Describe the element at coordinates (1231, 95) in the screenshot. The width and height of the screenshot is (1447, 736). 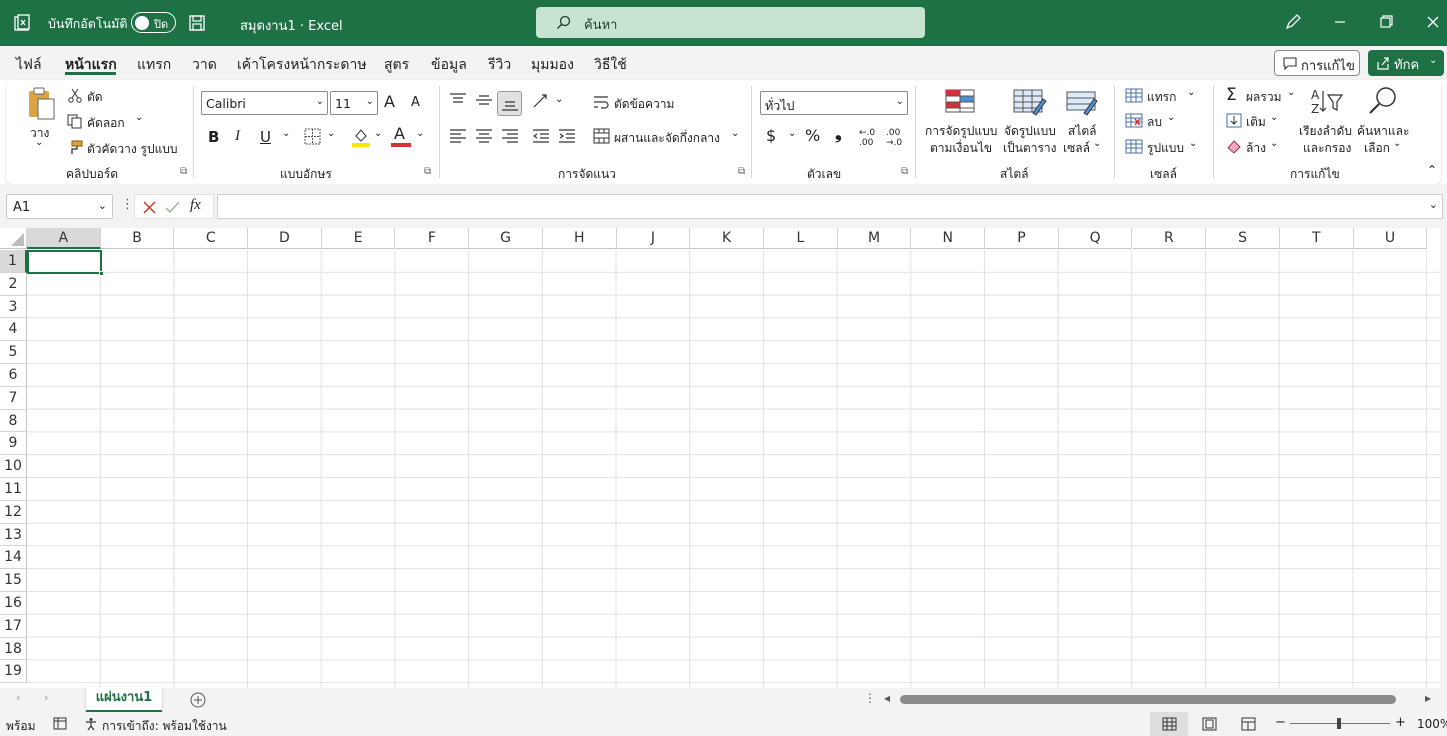
I see `autosum-icon: Σ` at that location.